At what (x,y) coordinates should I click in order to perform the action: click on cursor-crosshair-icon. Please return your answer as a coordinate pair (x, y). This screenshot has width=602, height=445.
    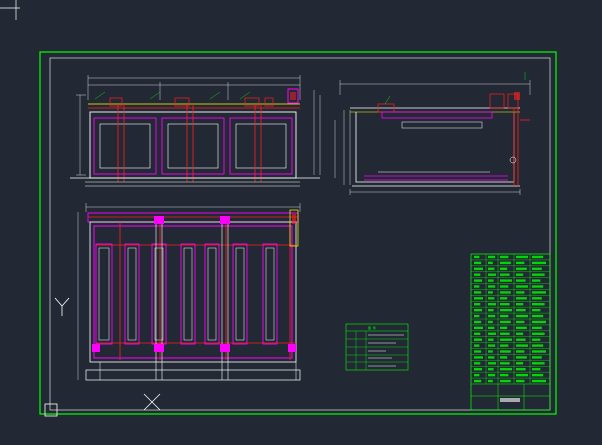
    Looking at the image, I should click on (10, 10).